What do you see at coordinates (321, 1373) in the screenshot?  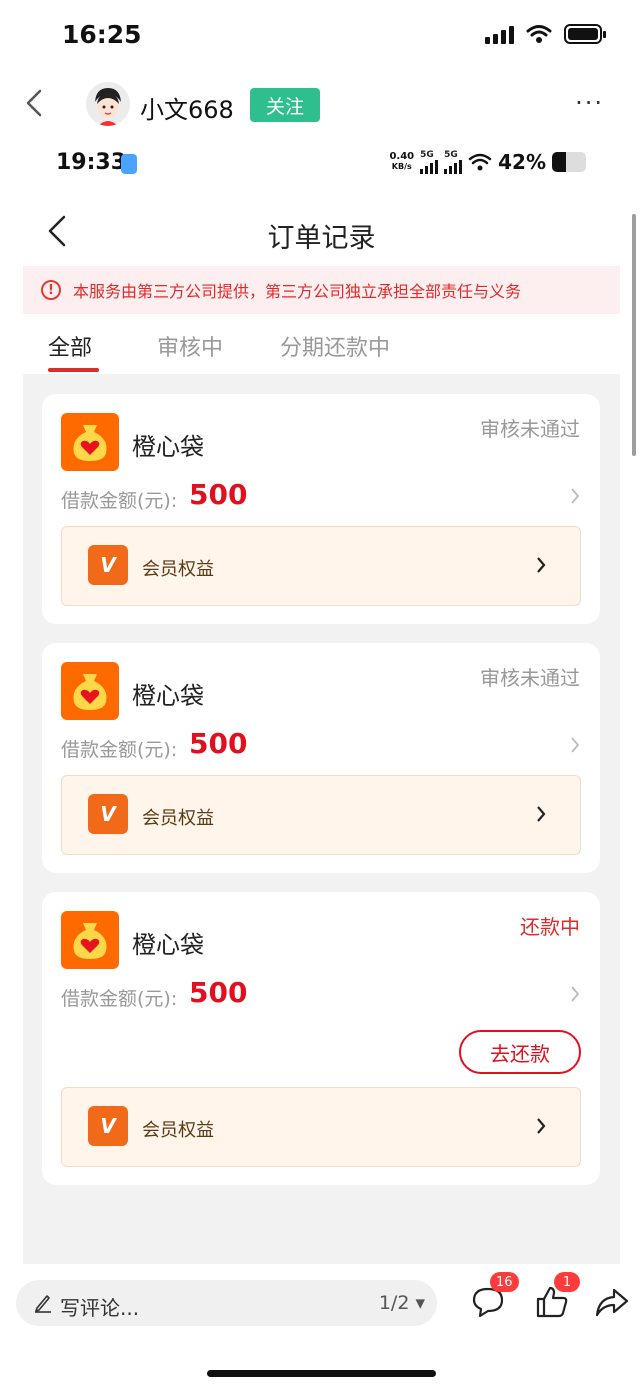 I see `home-indicator` at bounding box center [321, 1373].